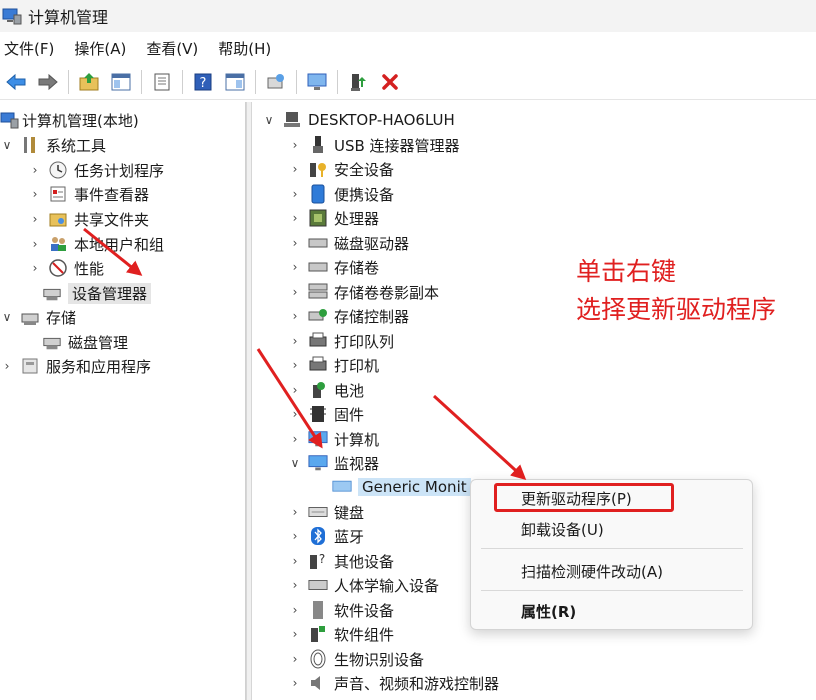 The image size is (816, 700). Describe the element at coordinates (172, 49) in the screenshot. I see `menu-view: 查看(V)` at that location.